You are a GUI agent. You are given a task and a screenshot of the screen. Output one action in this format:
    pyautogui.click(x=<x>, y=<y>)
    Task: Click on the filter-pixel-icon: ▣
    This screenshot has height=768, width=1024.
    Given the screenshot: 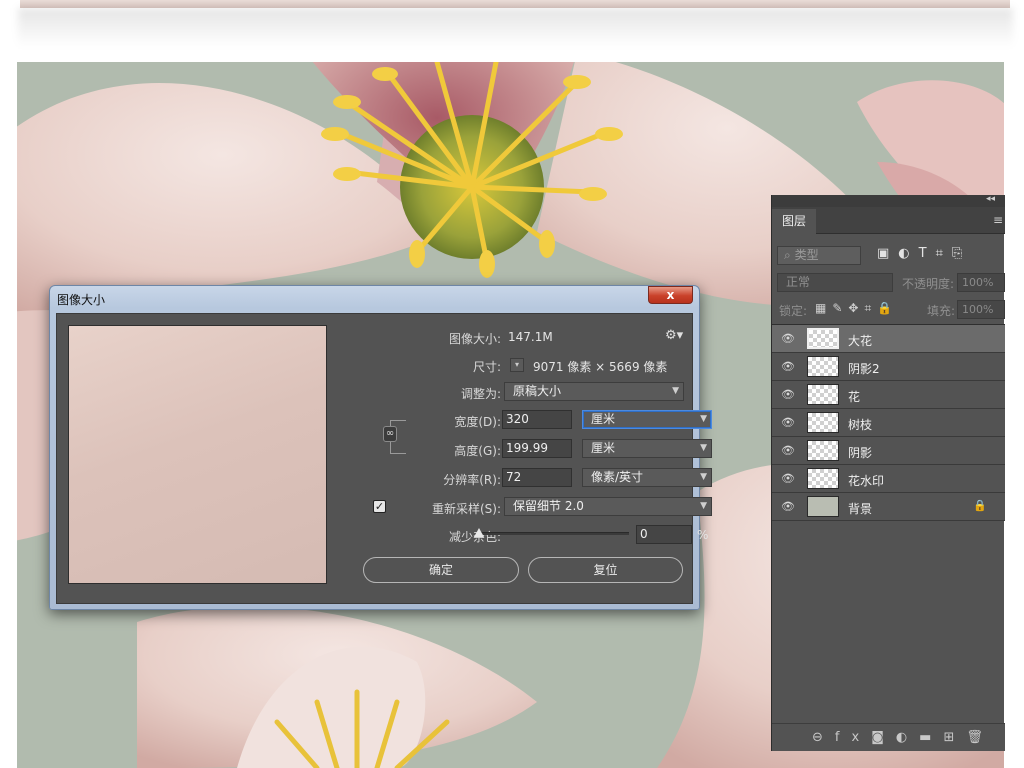 What is the action you would take?
    pyautogui.click(x=887, y=253)
    